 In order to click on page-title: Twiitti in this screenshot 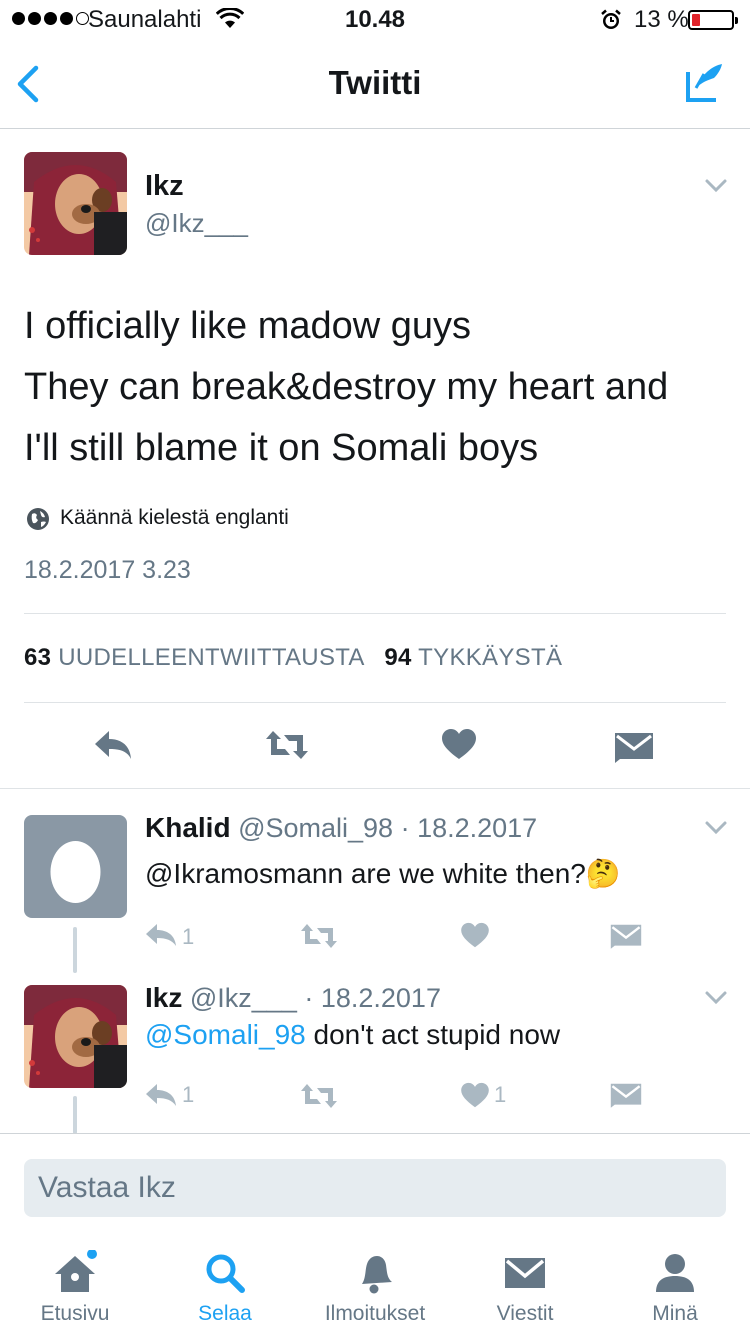, I will do `click(375, 82)`.